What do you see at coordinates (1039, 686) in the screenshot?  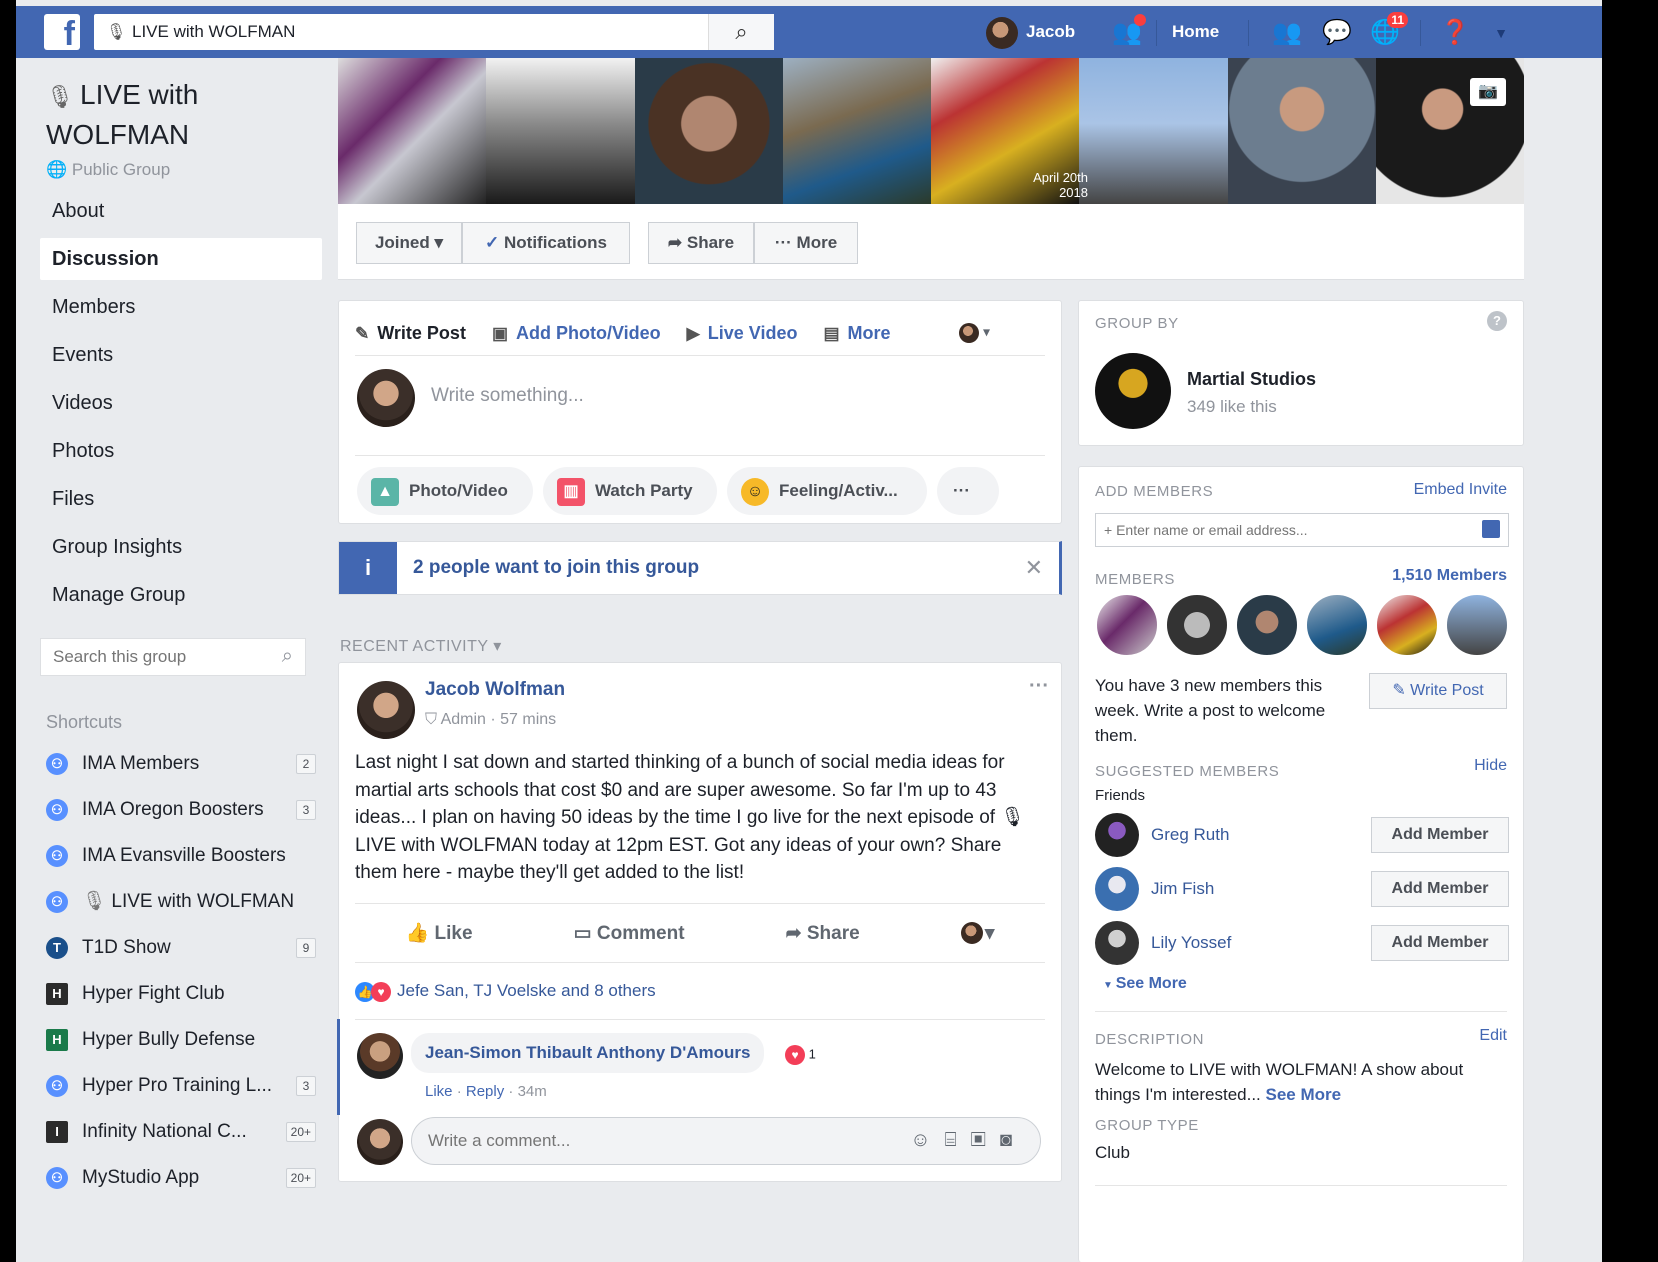 I see `post-options-icon: ···` at bounding box center [1039, 686].